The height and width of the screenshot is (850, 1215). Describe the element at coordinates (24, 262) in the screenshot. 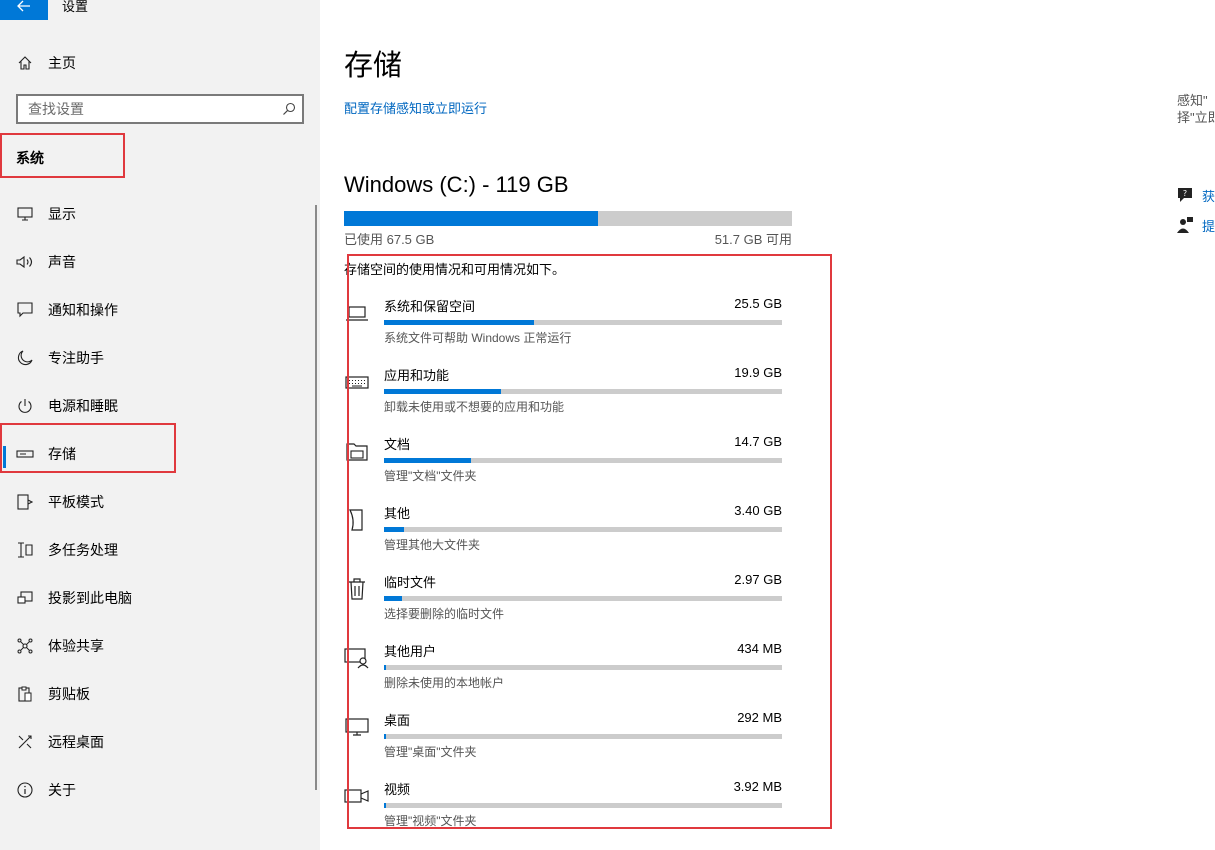

I see `speaker-icon` at that location.